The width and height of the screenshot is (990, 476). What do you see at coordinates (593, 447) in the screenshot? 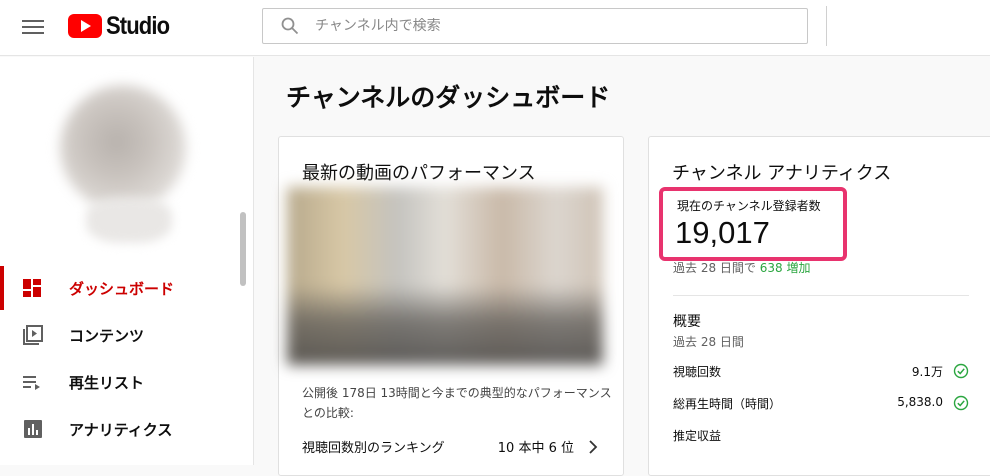
I see `chevron-right-icon` at bounding box center [593, 447].